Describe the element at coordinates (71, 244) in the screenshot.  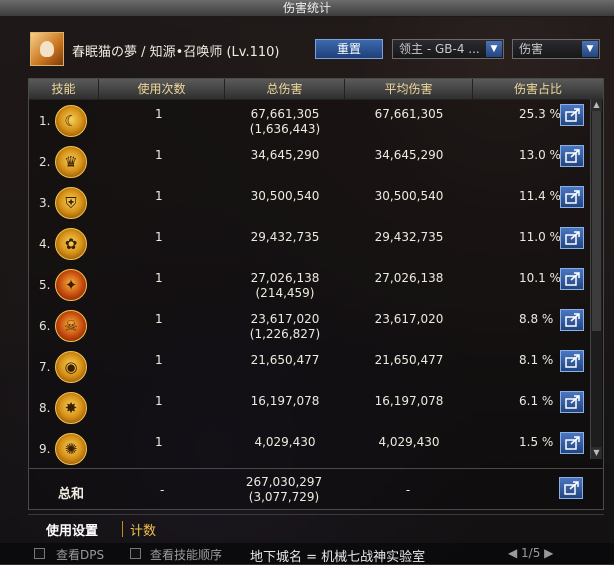
I see `flower-icon: ✿` at that location.